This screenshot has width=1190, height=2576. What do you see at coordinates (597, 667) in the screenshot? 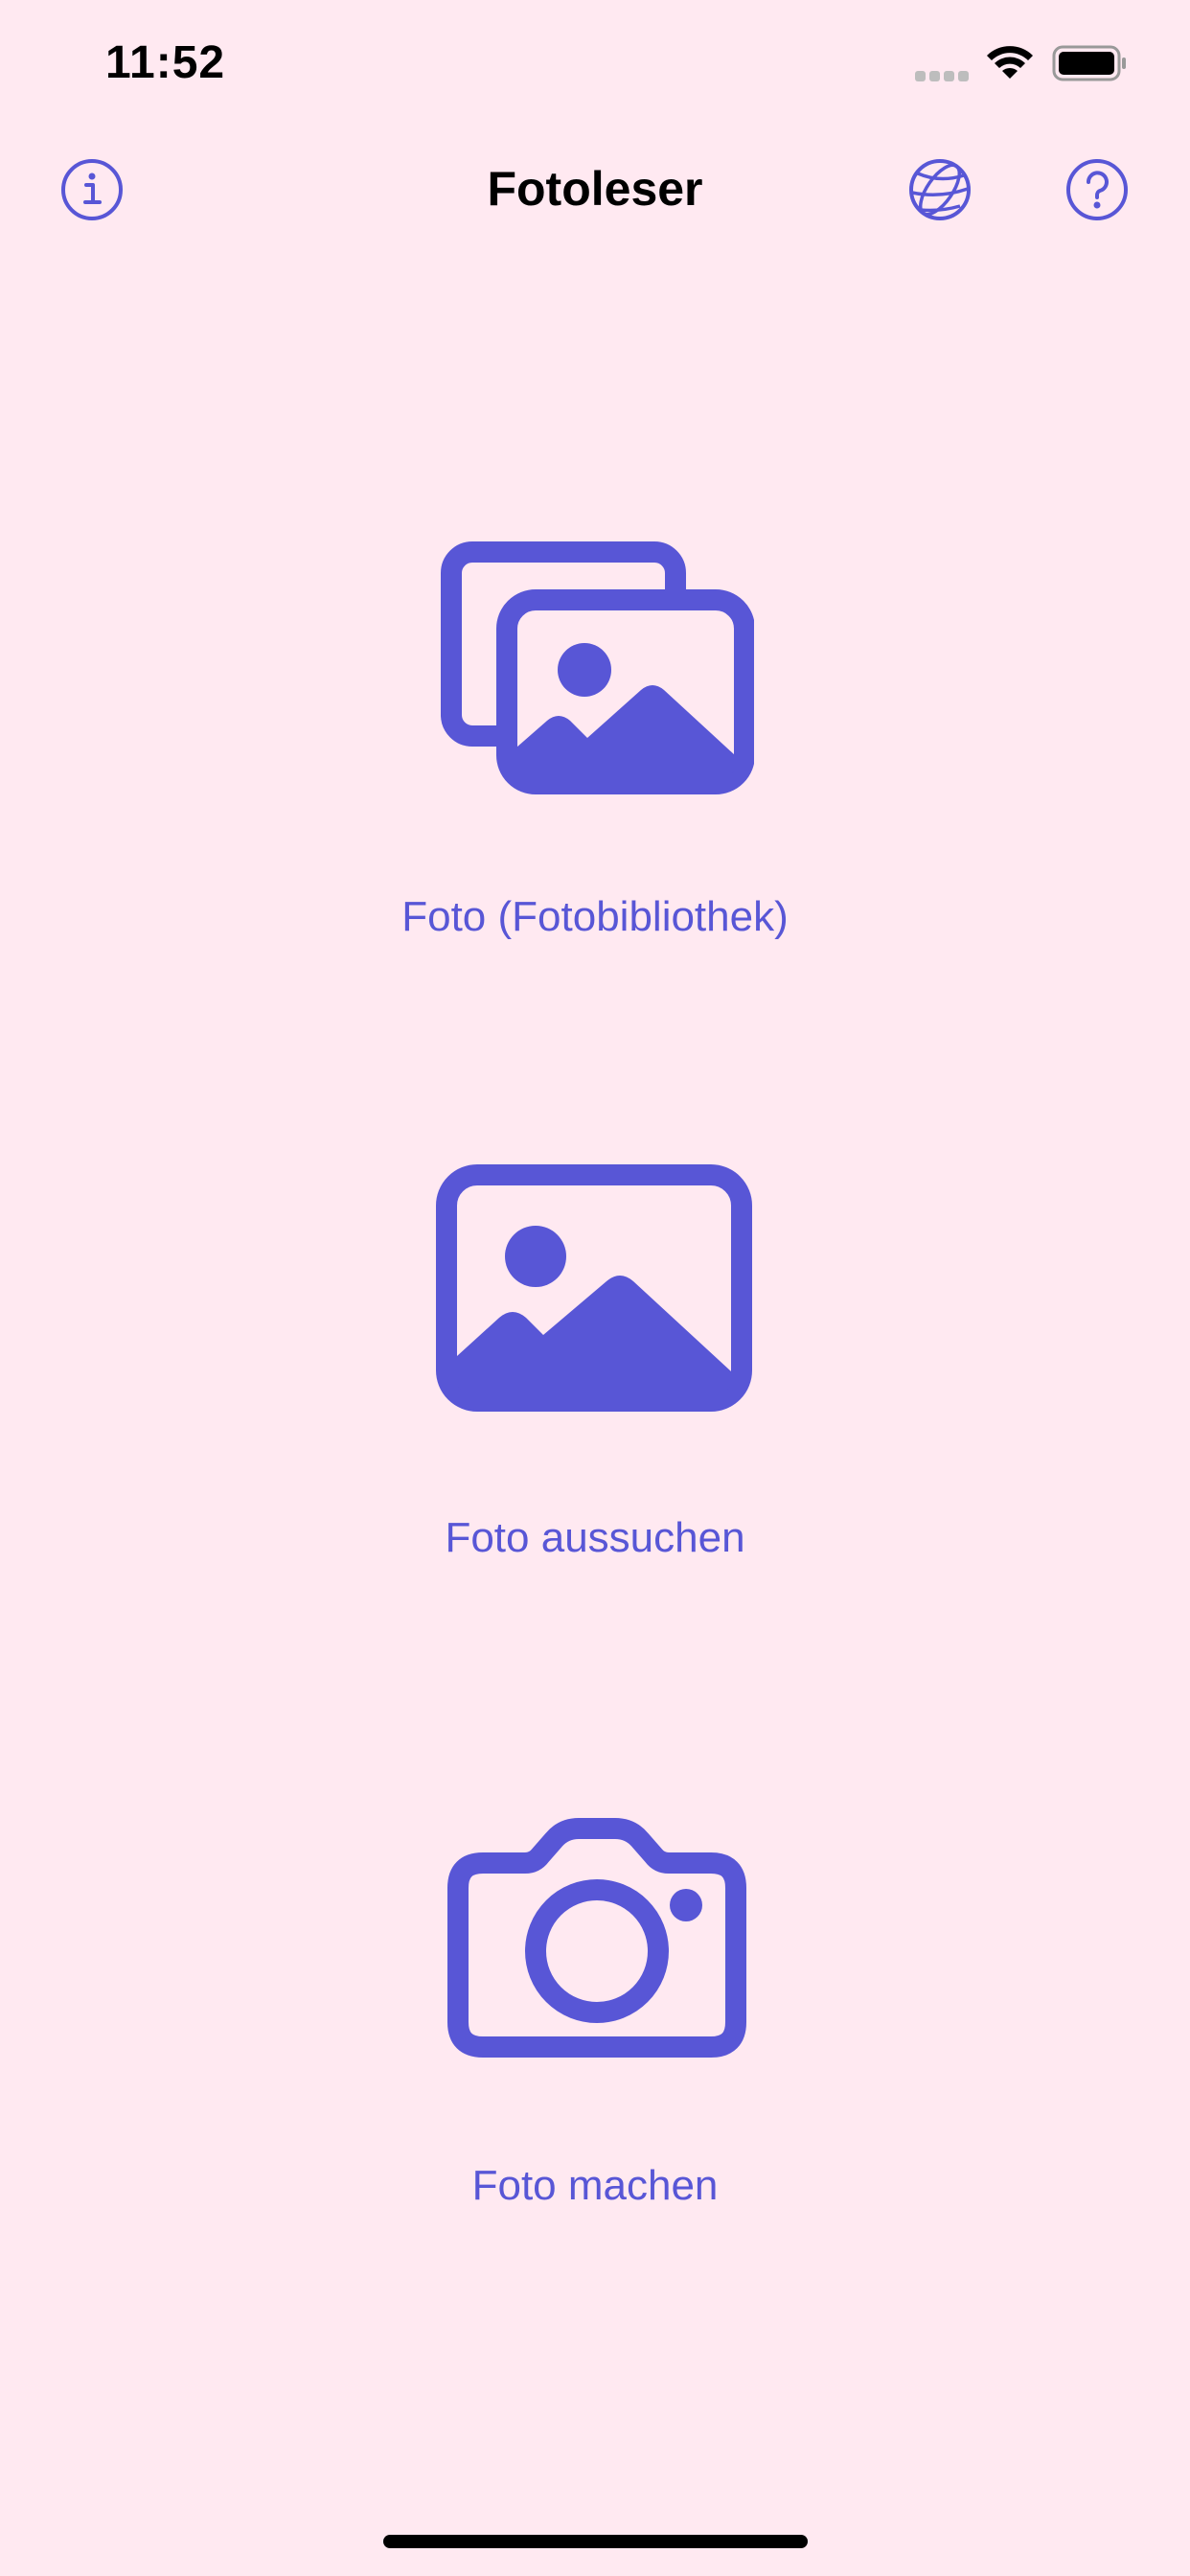
I see `photo-stack-icon` at bounding box center [597, 667].